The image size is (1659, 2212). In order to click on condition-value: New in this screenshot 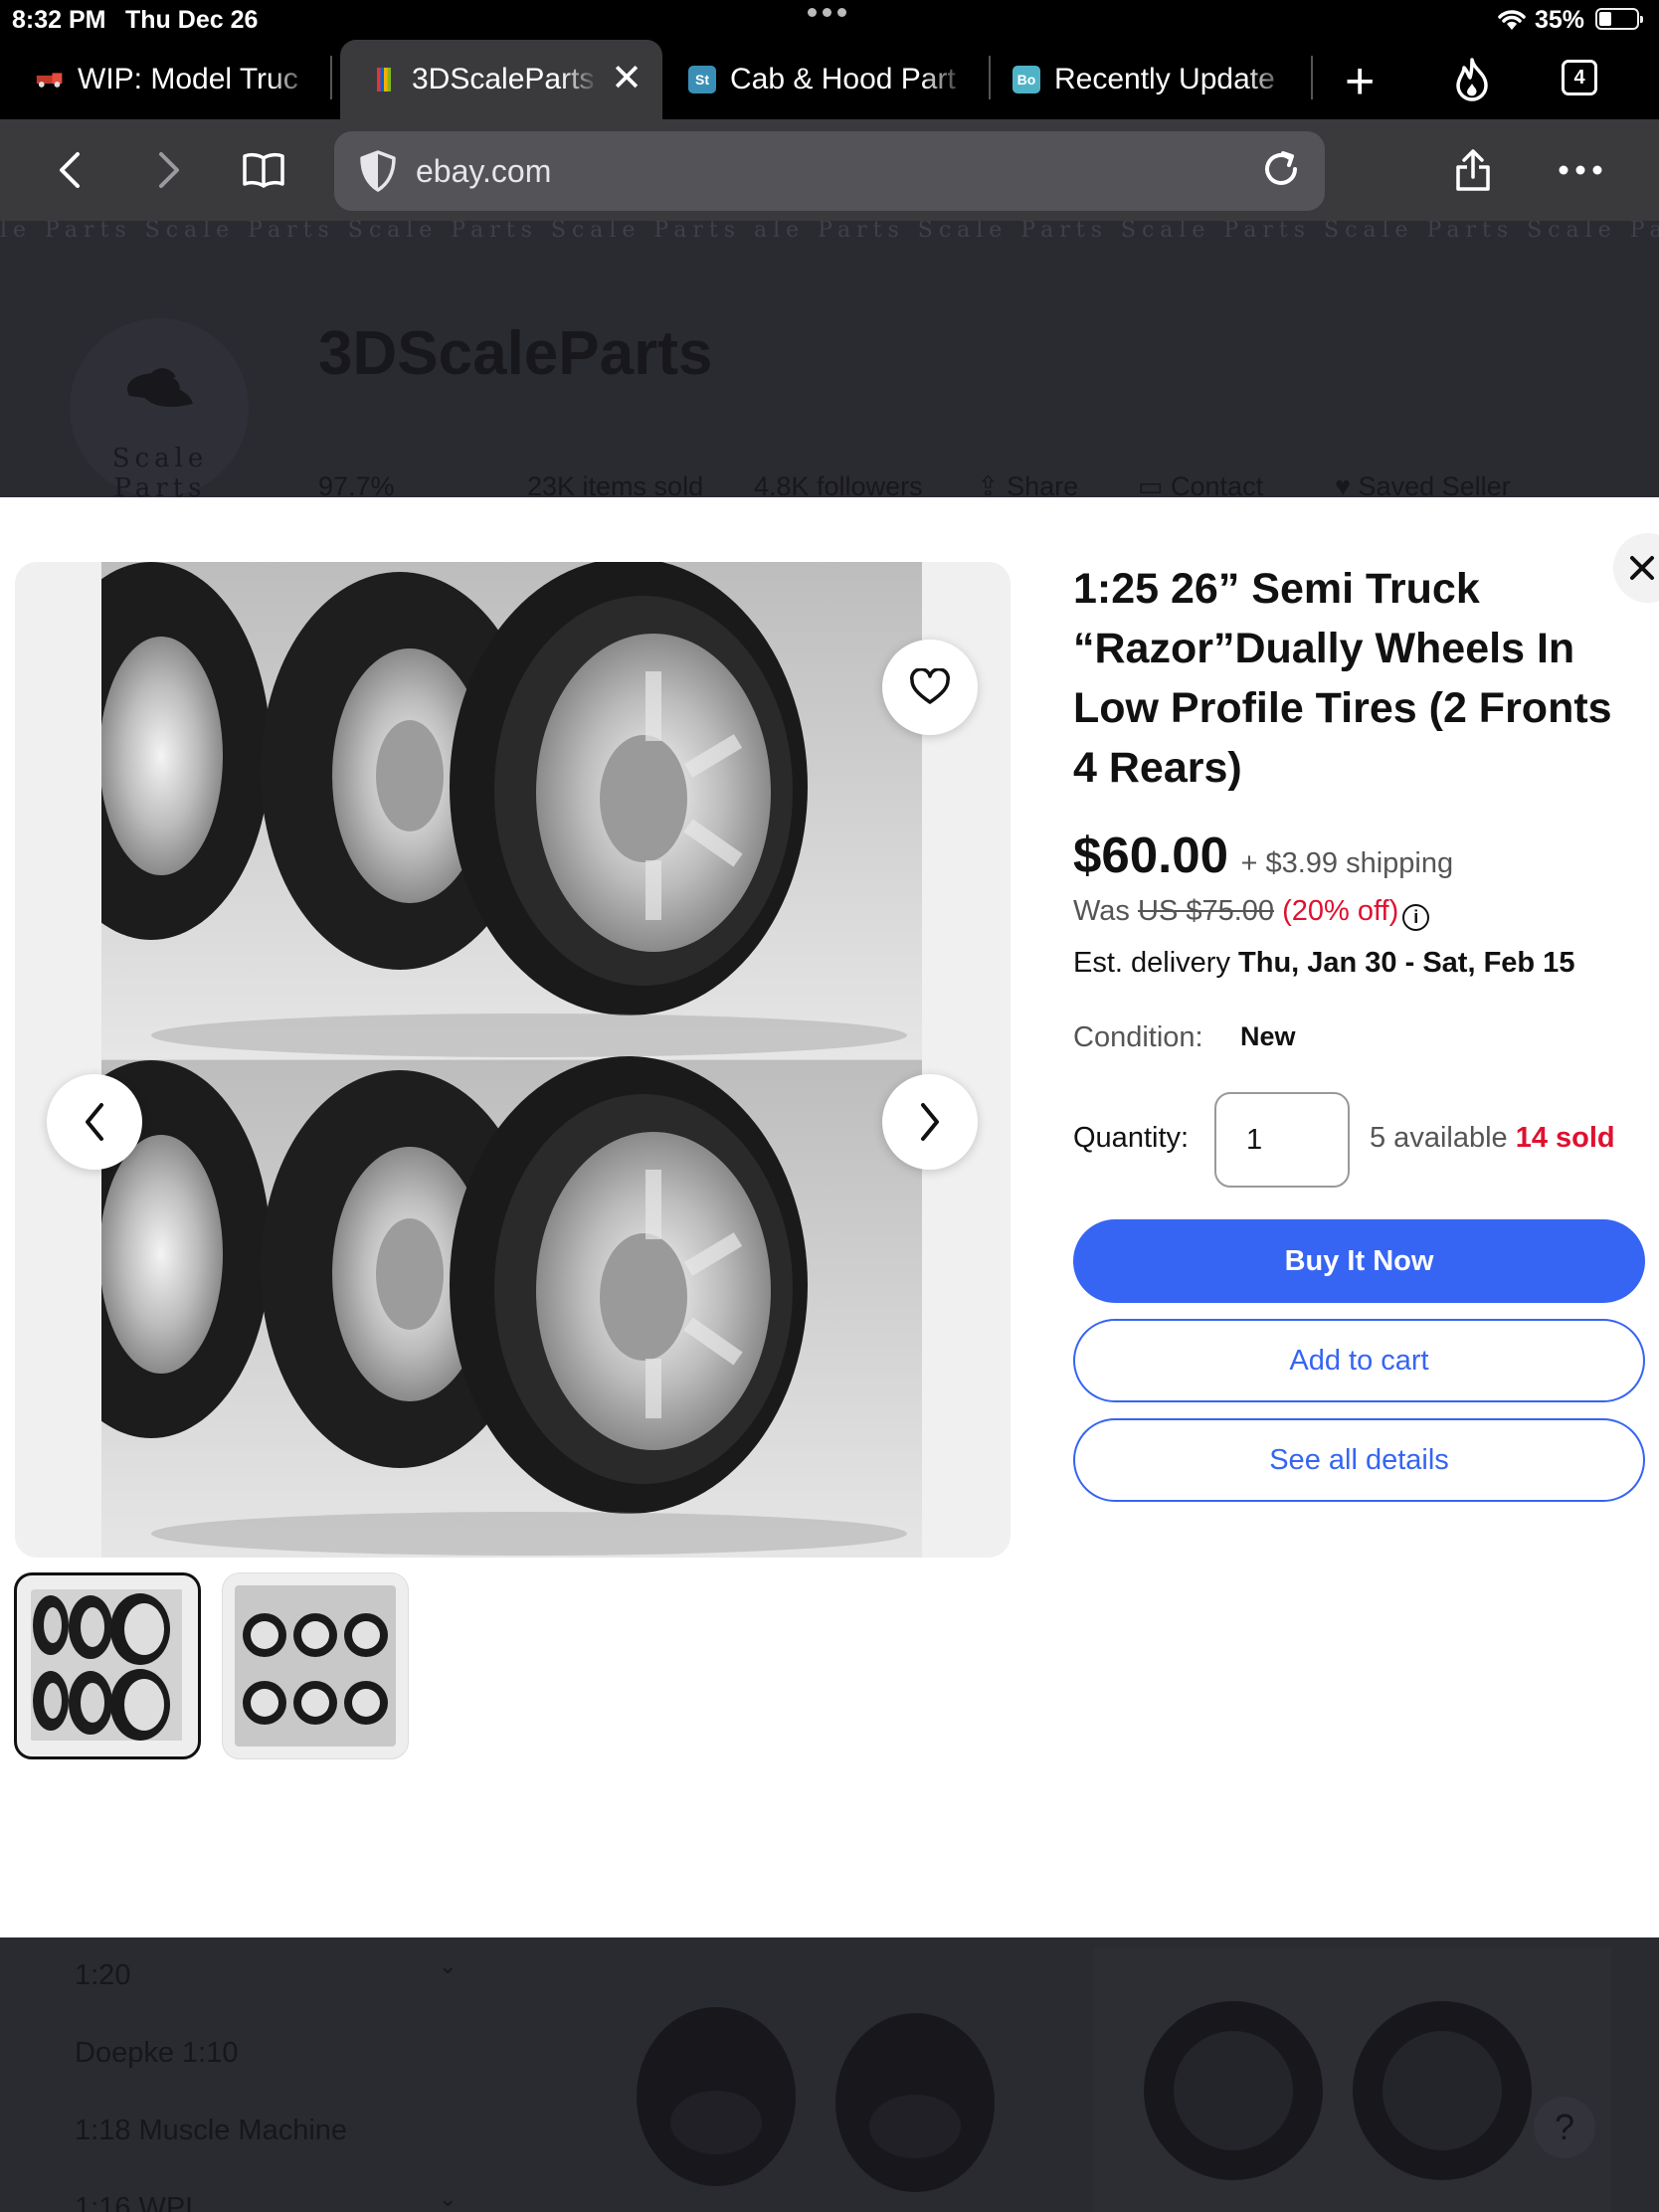, I will do `click(1268, 1036)`.